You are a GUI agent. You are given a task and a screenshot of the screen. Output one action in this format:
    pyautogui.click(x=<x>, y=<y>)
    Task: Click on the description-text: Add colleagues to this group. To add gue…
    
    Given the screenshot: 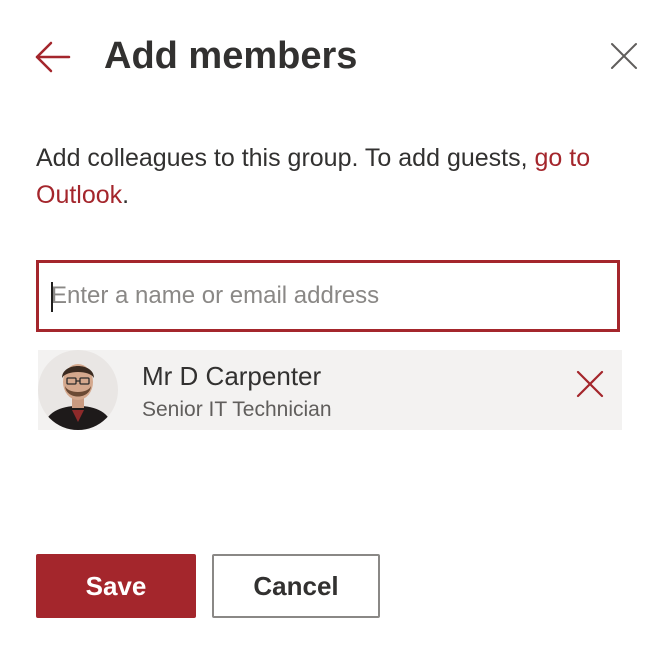 What is the action you would take?
    pyautogui.click(x=285, y=158)
    